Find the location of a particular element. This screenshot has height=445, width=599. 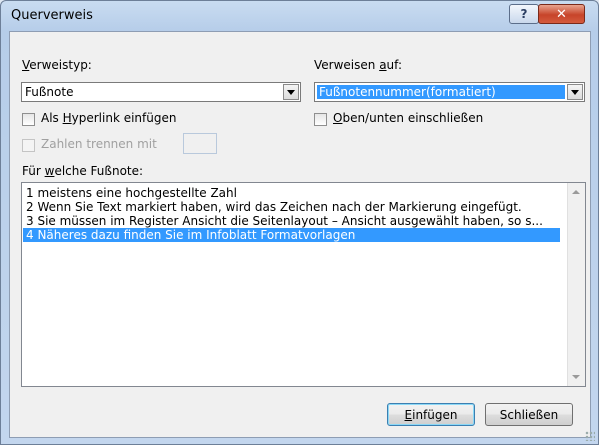

refer-to-label: Verweisen auf: is located at coordinates (358, 65).